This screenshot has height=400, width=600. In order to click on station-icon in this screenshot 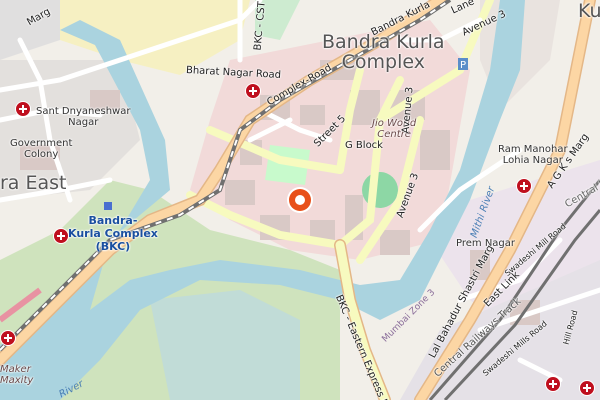, I will do `click(108, 206)`.